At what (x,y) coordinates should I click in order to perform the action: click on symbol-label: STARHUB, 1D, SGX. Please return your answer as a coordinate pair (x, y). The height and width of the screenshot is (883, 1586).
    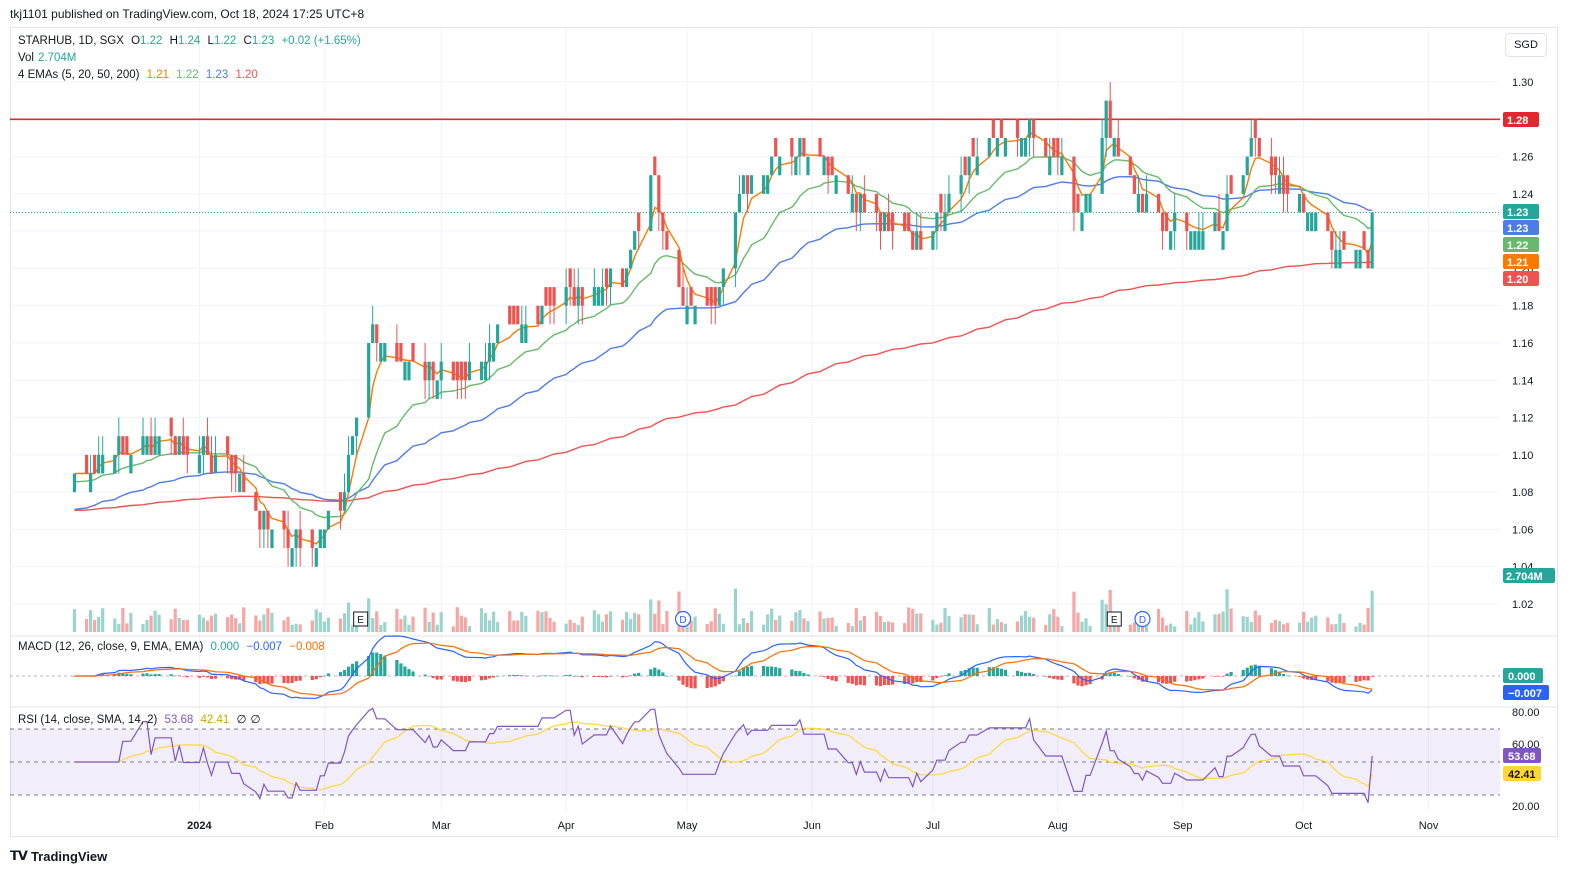
    Looking at the image, I should click on (71, 41).